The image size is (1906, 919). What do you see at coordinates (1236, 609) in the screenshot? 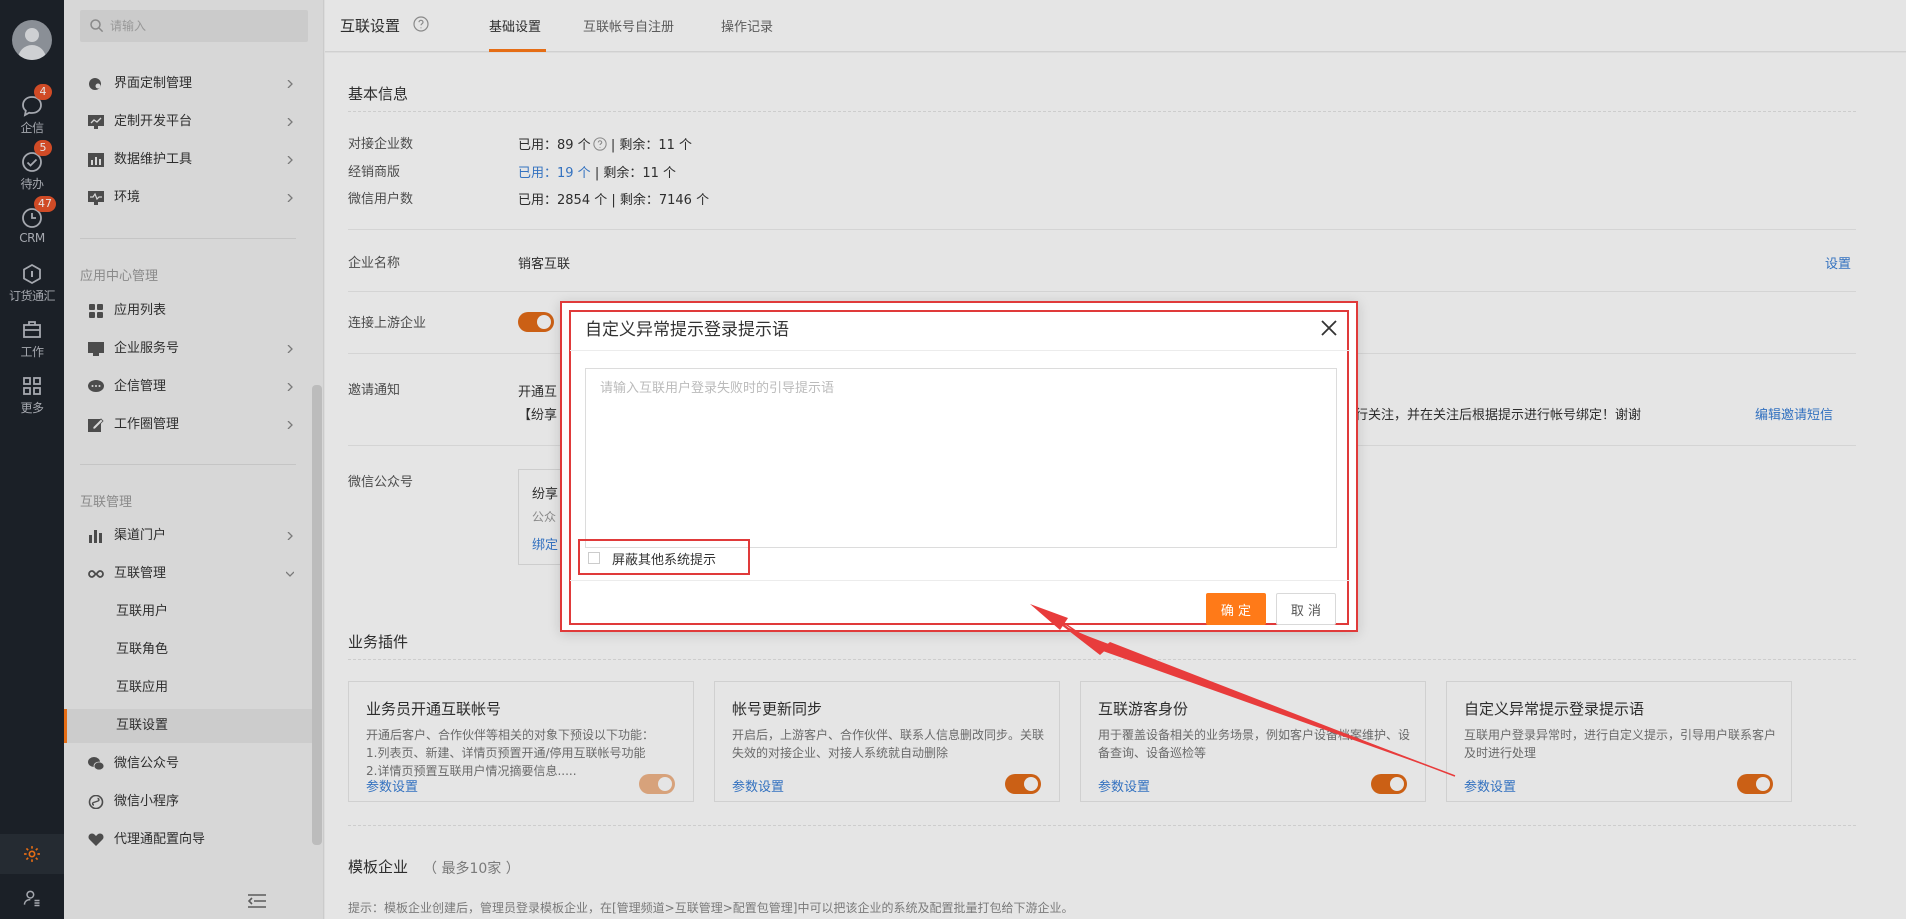
I see `confirm-button: 确 定` at bounding box center [1236, 609].